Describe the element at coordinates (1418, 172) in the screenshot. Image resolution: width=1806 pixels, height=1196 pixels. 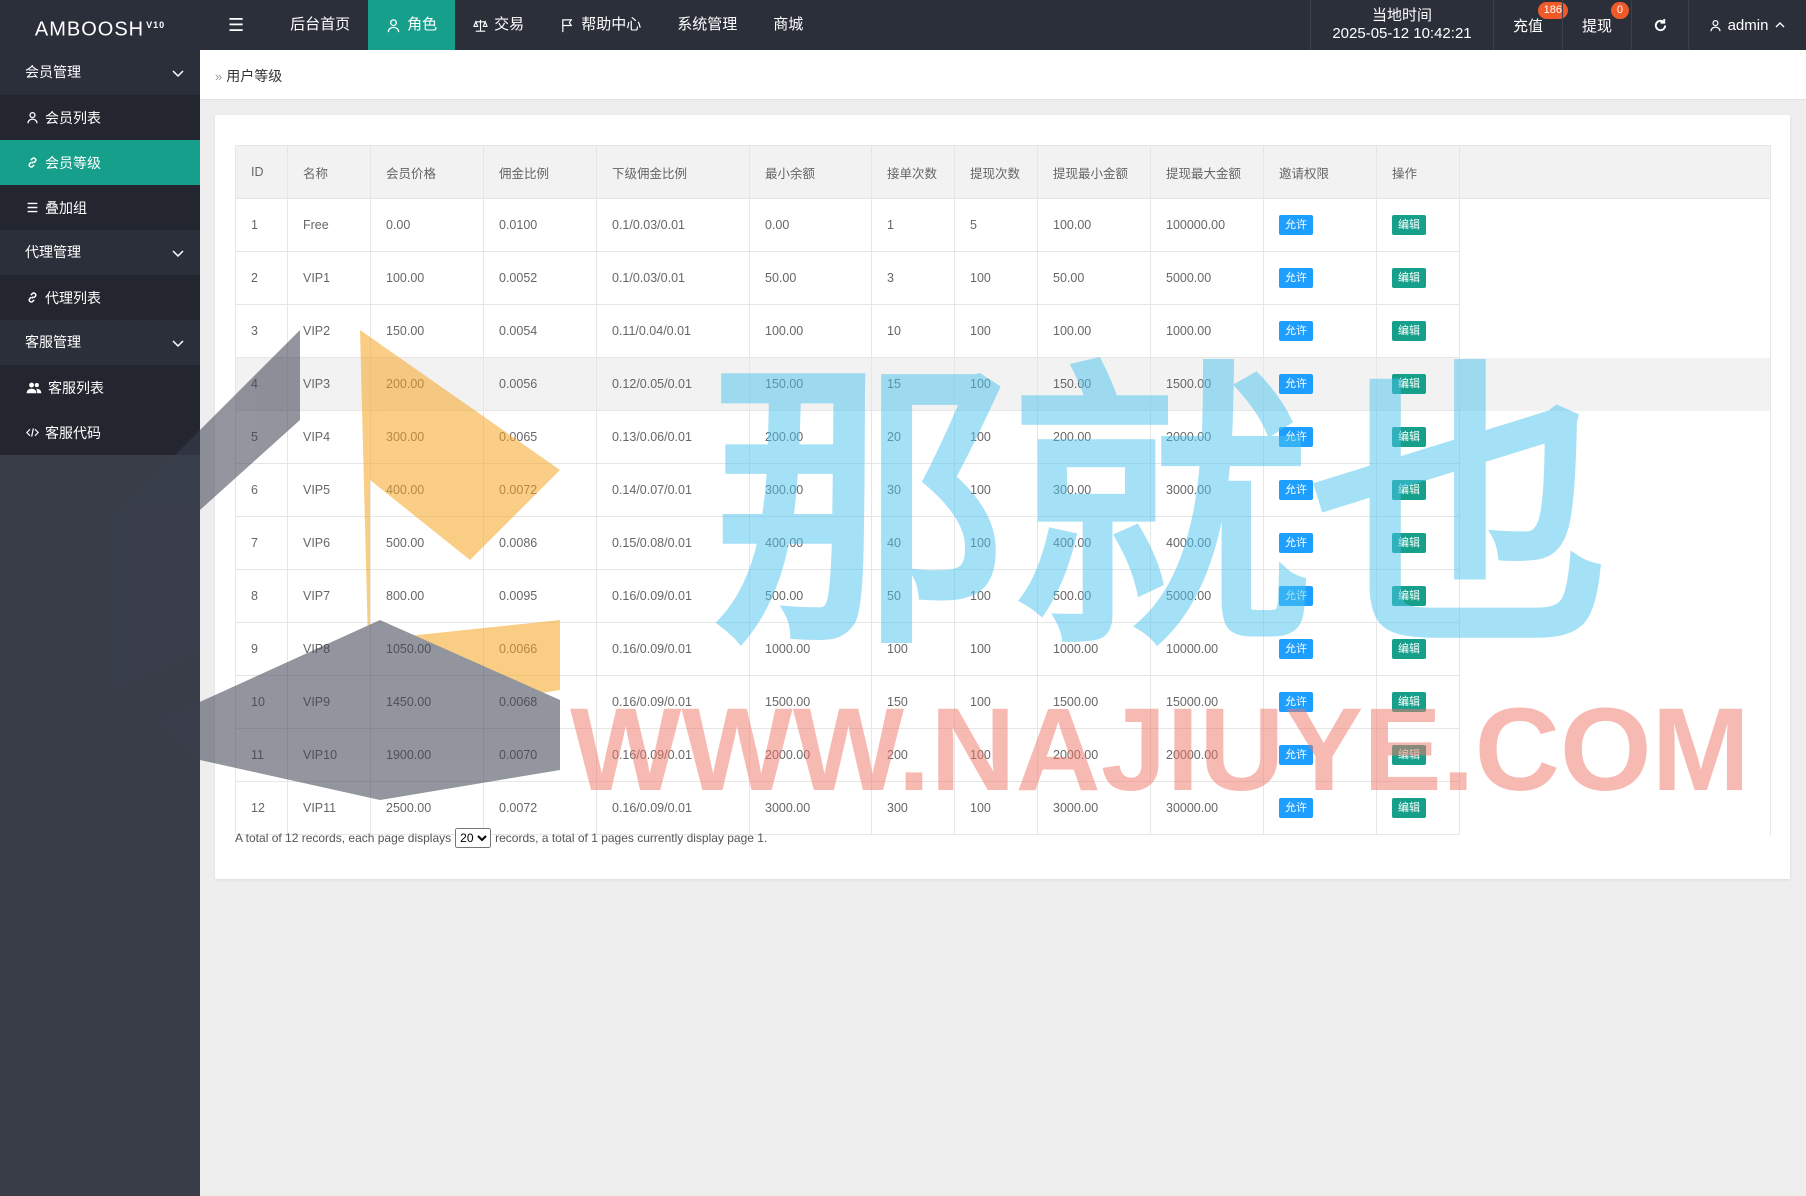
I see `col-header-action: 操作` at that location.